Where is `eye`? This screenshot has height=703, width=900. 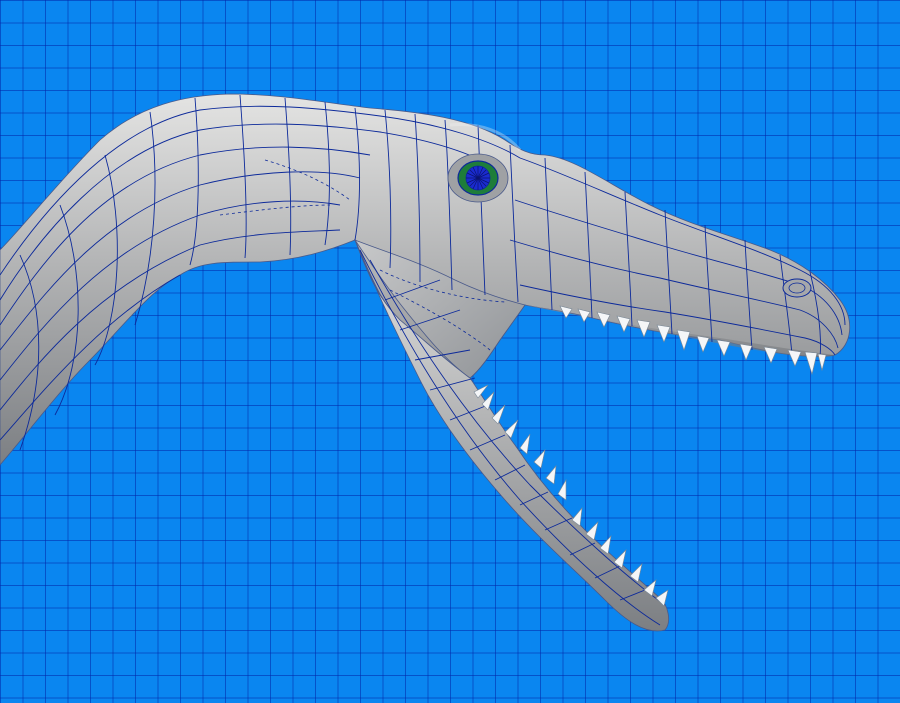 eye is located at coordinates (478, 178).